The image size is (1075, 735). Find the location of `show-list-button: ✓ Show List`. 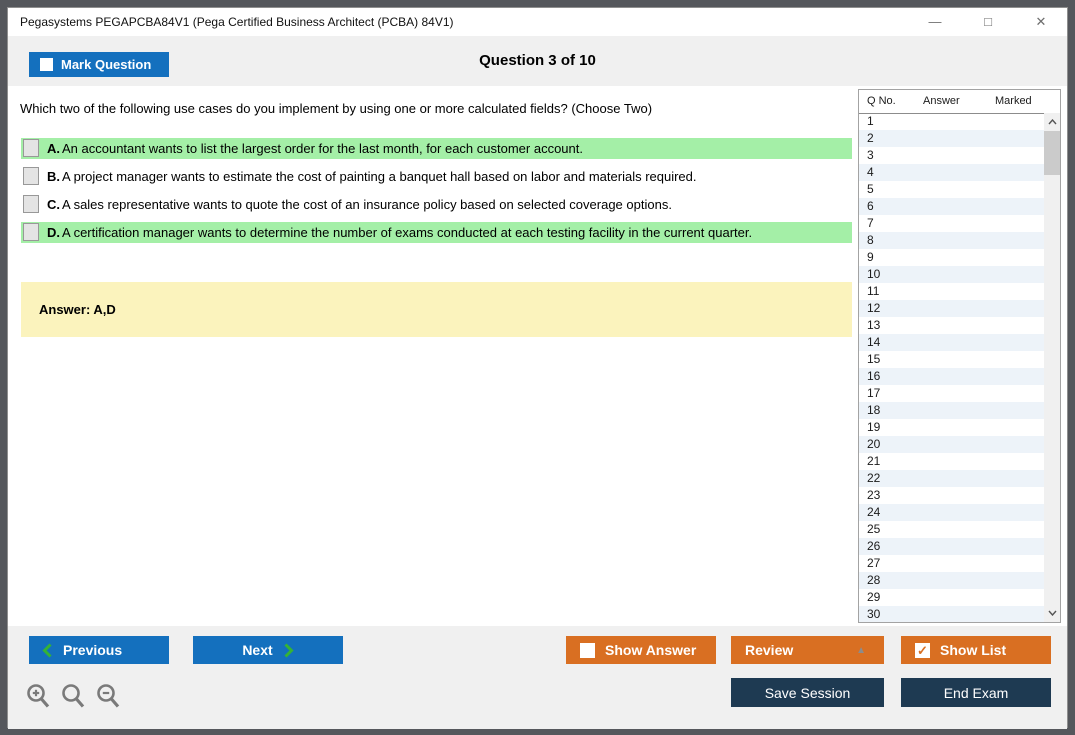

show-list-button: ✓ Show List is located at coordinates (976, 650).